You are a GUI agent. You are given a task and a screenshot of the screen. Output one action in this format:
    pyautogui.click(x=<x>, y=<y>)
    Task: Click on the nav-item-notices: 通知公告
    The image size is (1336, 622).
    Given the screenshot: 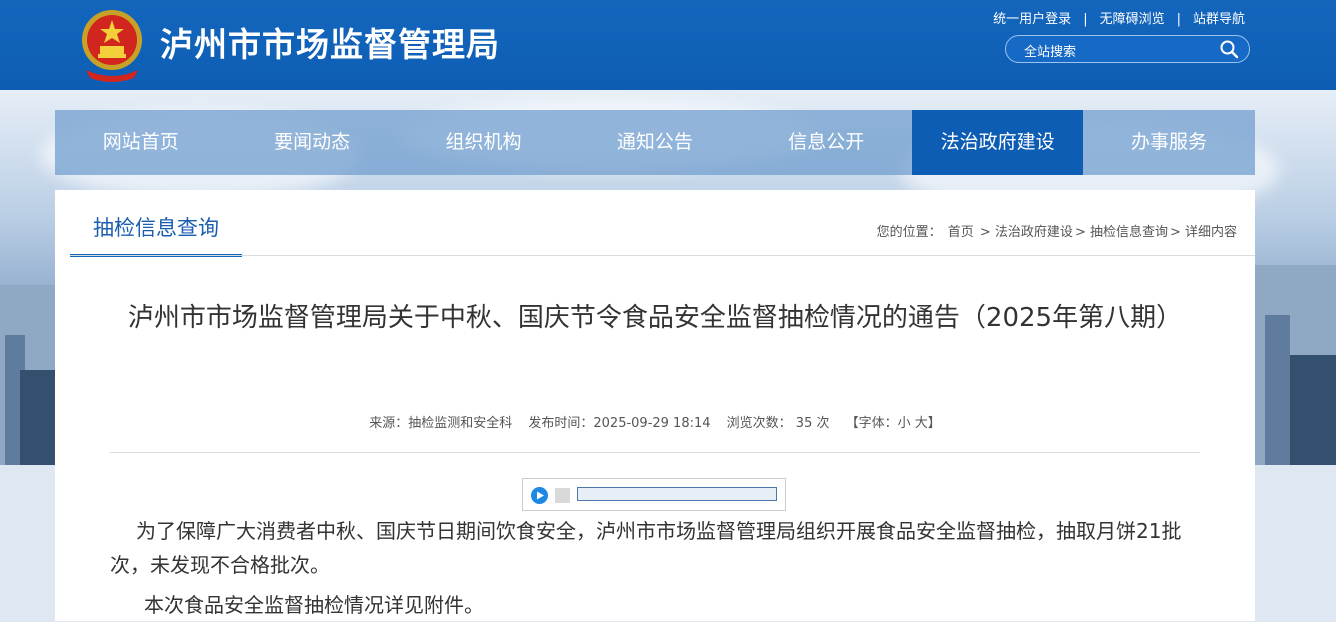 What is the action you would take?
    pyautogui.click(x=654, y=142)
    